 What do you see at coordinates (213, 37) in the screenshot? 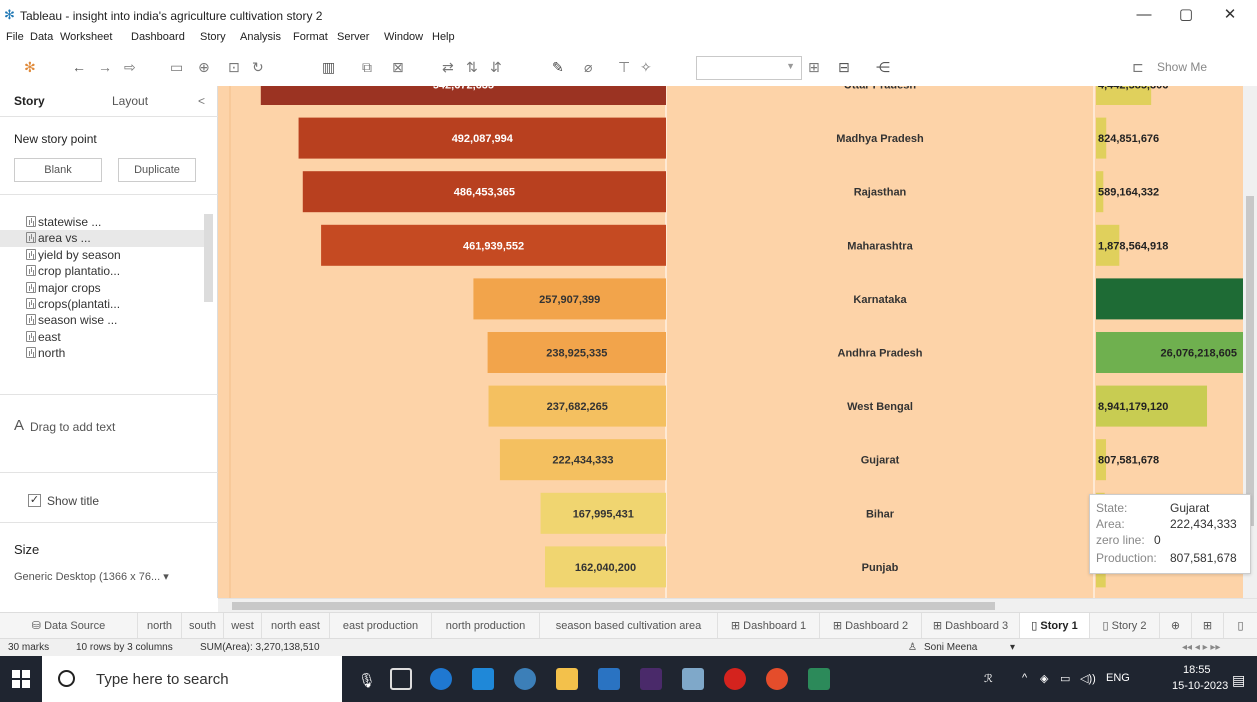
I see `menu-story: Story` at bounding box center [213, 37].